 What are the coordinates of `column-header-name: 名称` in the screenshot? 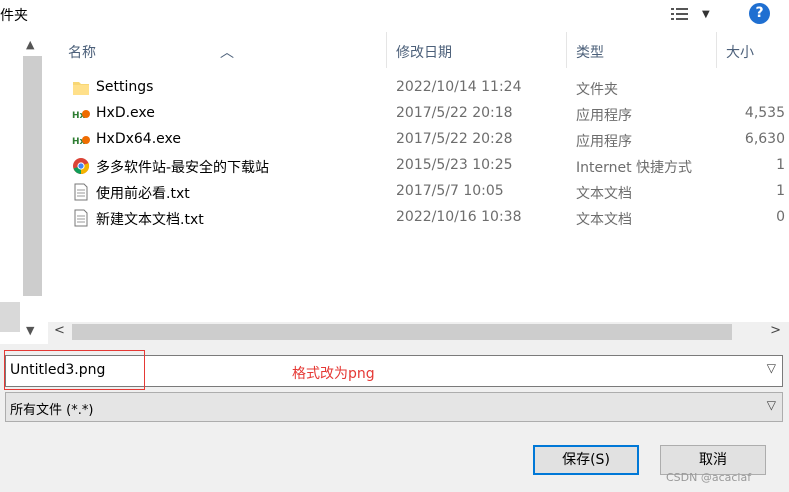 It's located at (82, 52).